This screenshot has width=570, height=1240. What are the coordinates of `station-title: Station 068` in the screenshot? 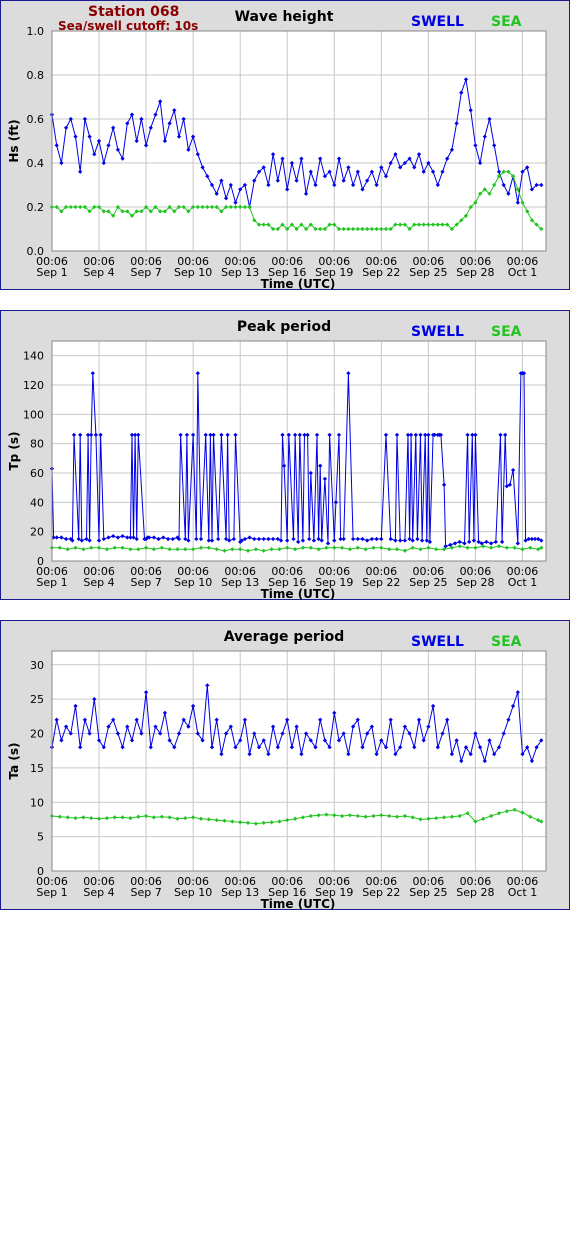 It's located at (133, 12).